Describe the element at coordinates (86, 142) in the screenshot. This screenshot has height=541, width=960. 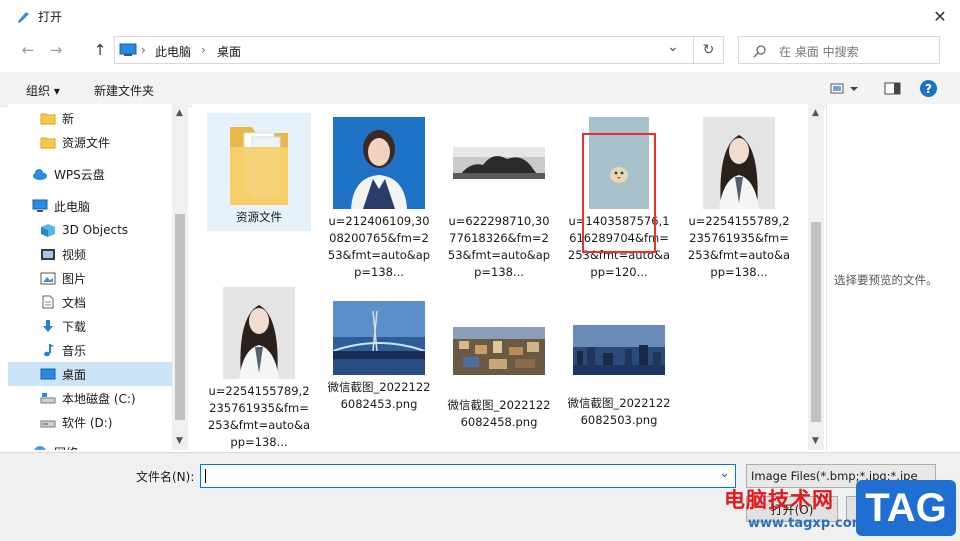
I see `sidebar-item-label: 资源文件` at that location.